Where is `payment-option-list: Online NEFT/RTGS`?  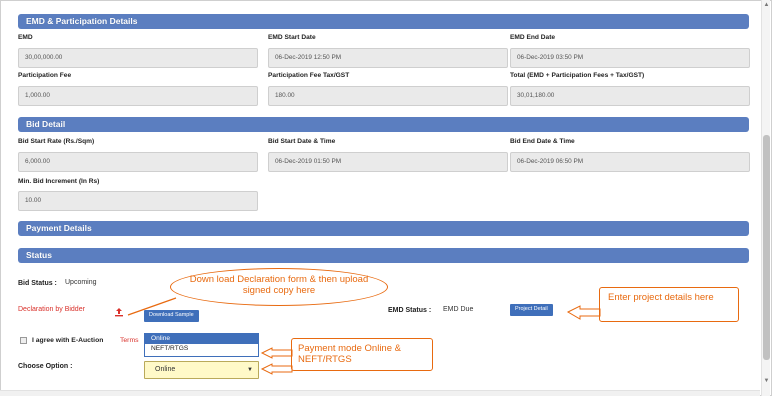 payment-option-list: Online NEFT/RTGS is located at coordinates (201, 345).